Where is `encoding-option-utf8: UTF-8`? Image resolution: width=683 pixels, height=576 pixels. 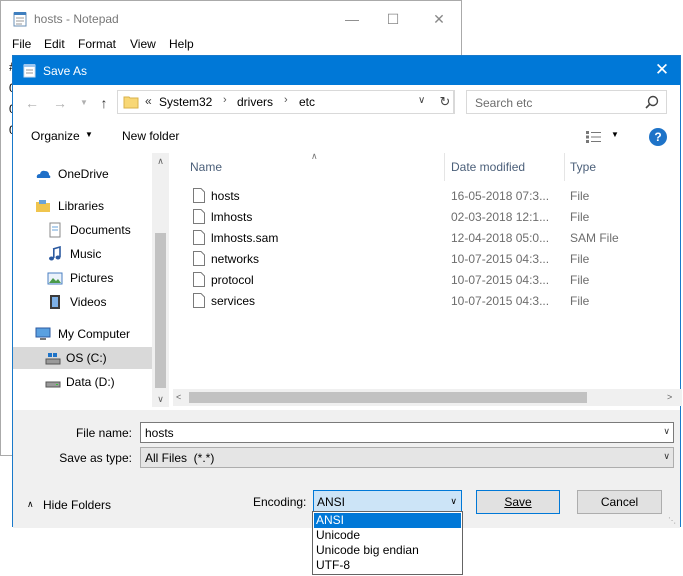 encoding-option-utf8: UTF-8 is located at coordinates (387, 565).